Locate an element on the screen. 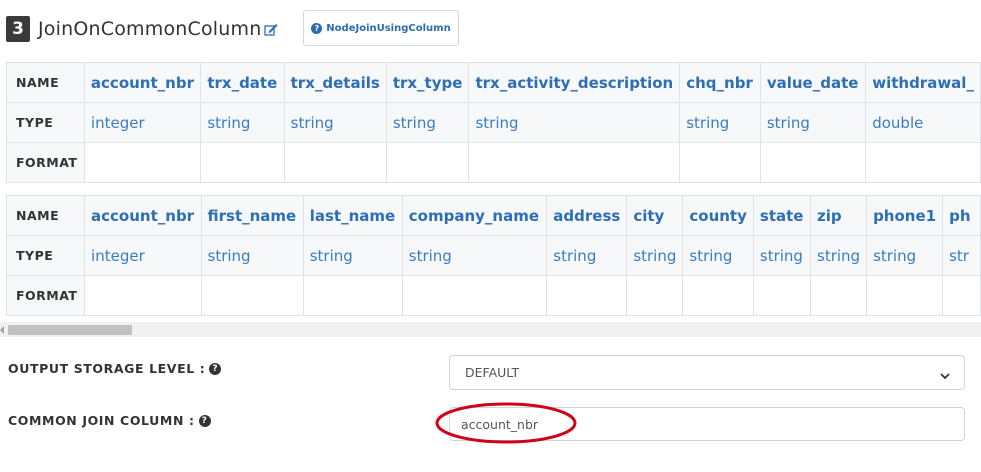  column-name-cell: last_name is located at coordinates (352, 215).